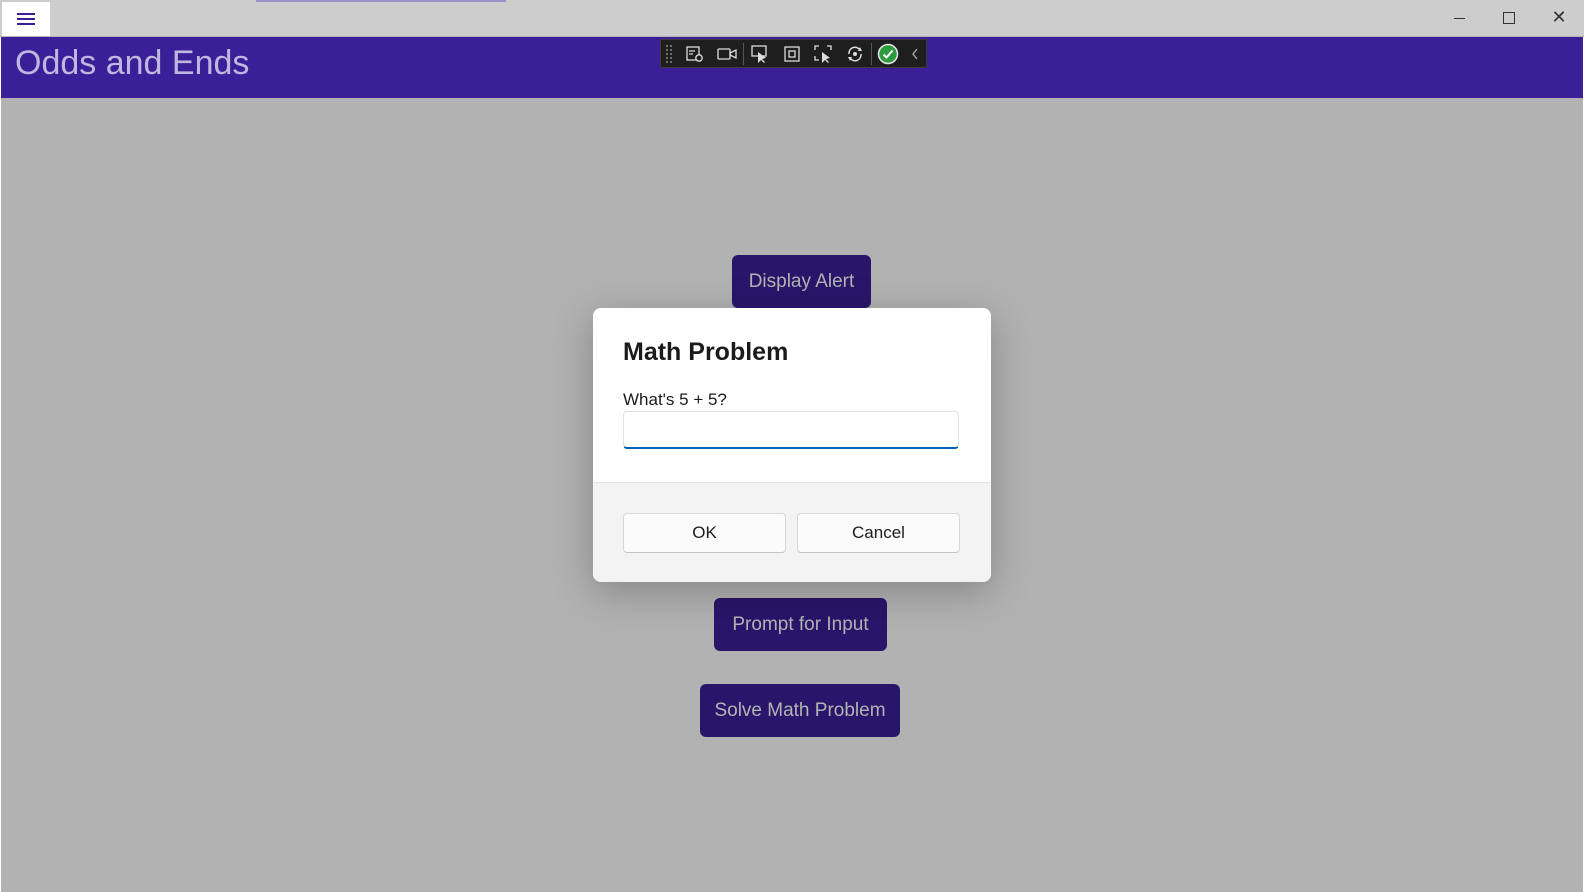  I want to click on window-controls: ✕, so click(1509, 18).